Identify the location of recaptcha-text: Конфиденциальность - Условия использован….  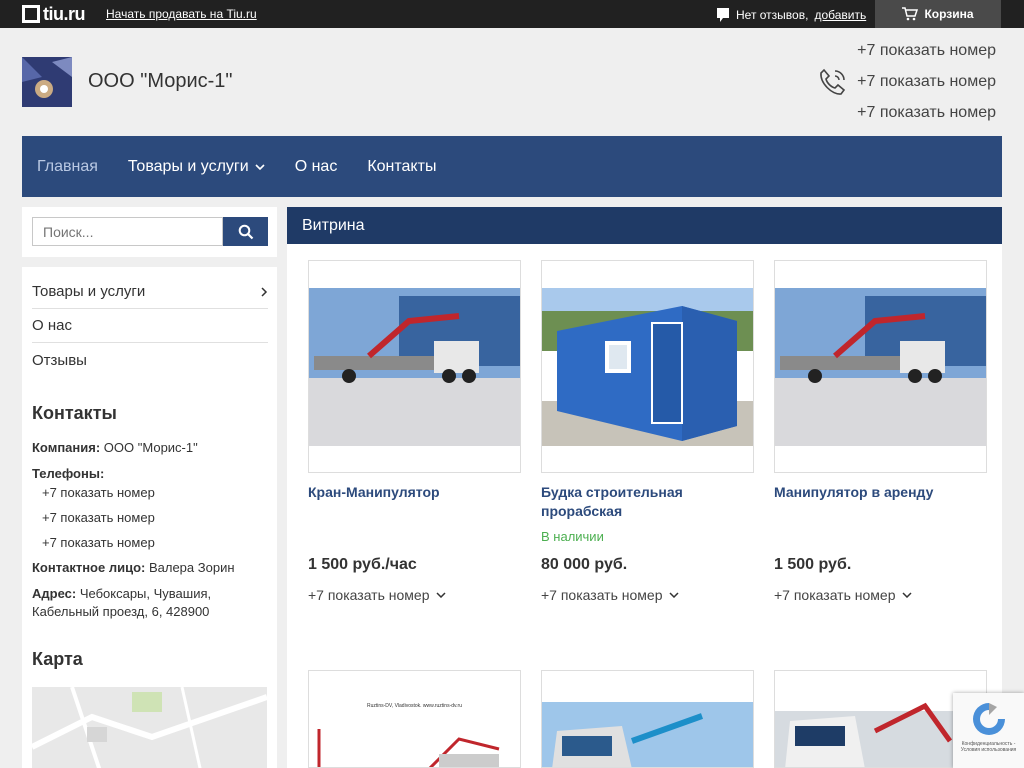
(988, 747).